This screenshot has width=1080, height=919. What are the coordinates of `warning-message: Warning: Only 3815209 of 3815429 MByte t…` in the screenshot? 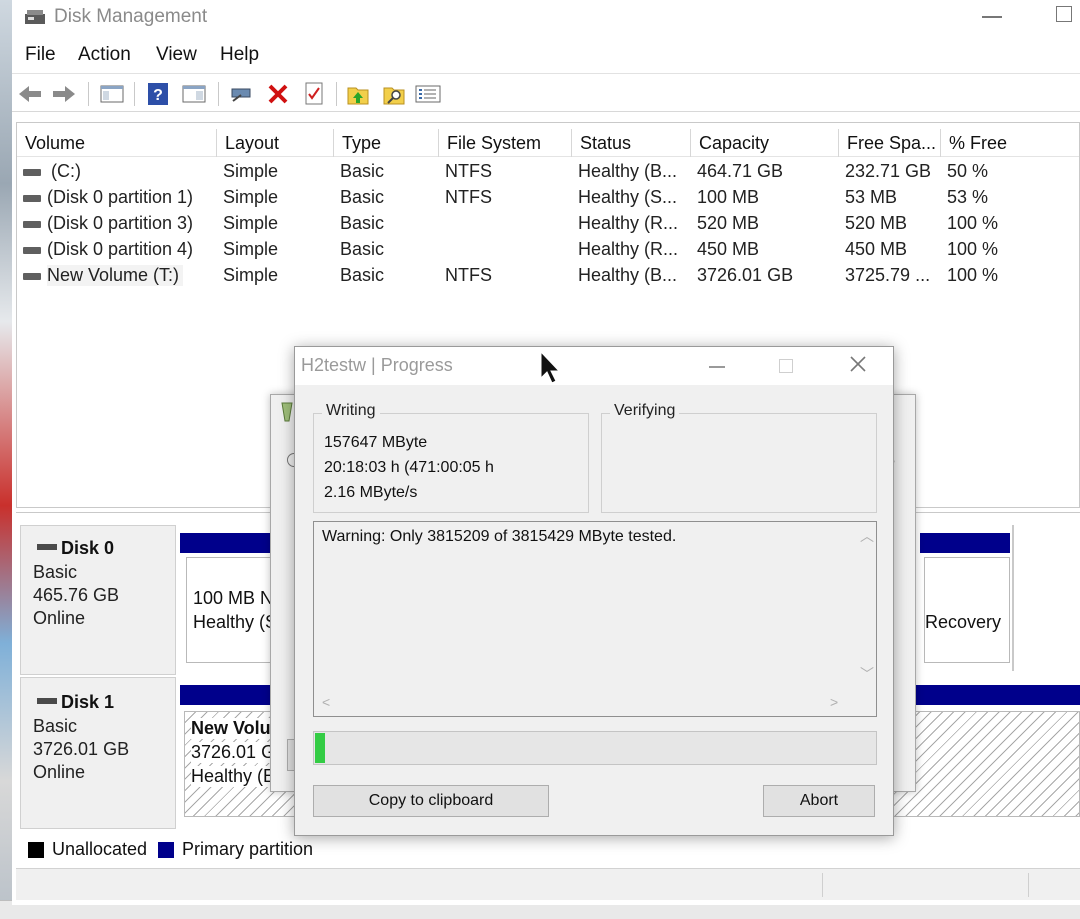 It's located at (499, 536).